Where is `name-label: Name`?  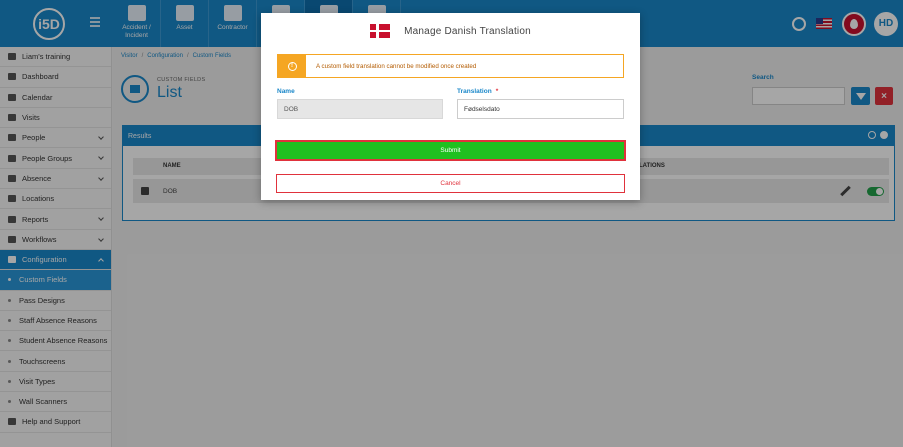 name-label: Name is located at coordinates (286, 91).